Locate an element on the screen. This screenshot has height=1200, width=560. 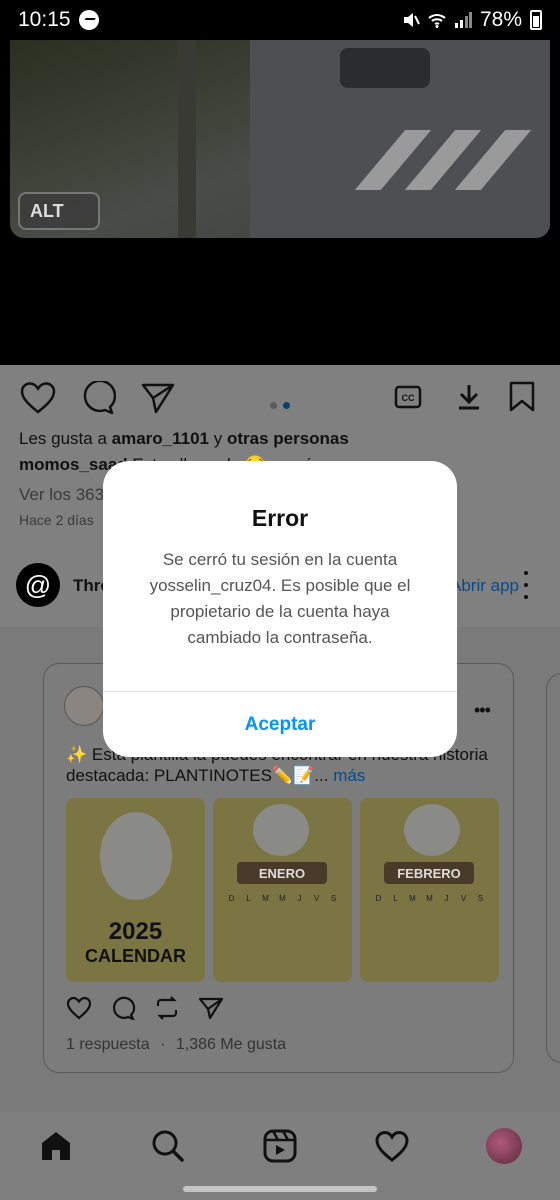
threads-image-enero: ENERO DLMMJVS is located at coordinates (282, 890).